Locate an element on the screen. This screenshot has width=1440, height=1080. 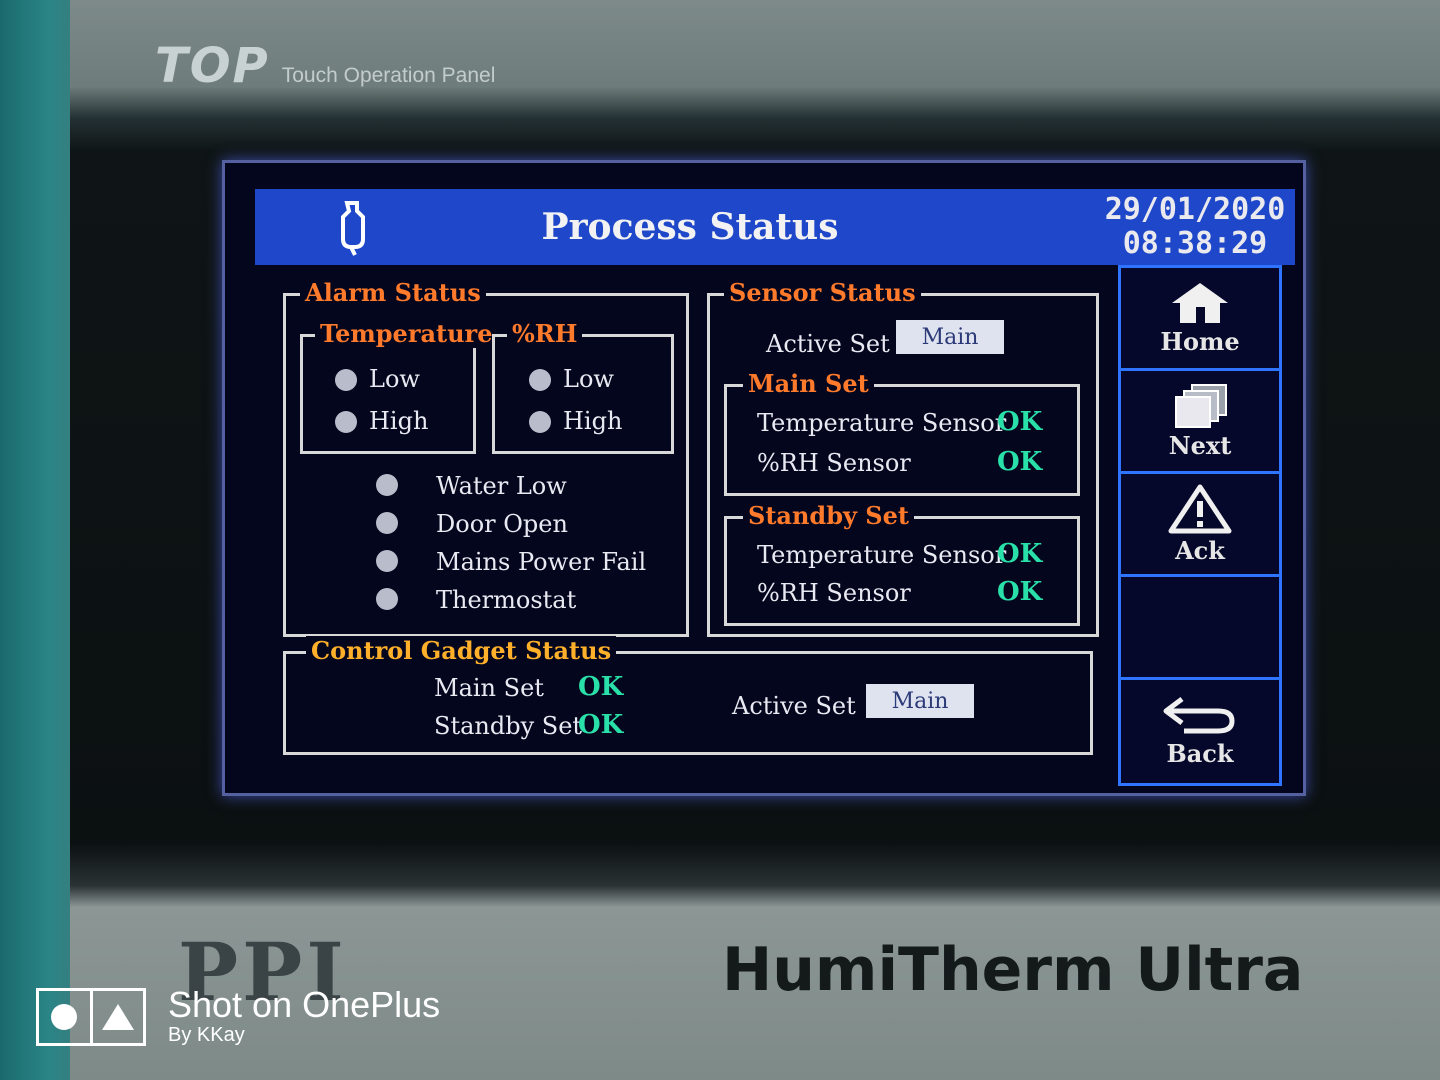
main-set-title: Main Set is located at coordinates (808, 383).